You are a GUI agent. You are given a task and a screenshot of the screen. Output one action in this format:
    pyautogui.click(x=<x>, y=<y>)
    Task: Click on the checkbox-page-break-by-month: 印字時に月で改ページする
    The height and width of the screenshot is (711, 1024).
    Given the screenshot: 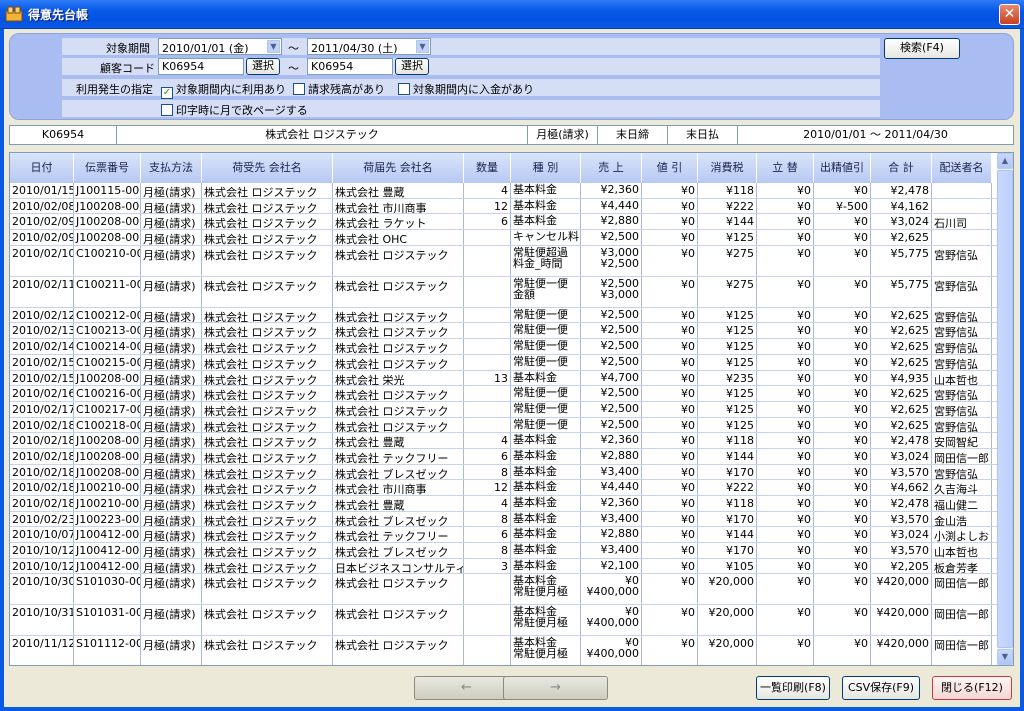 What is the action you would take?
    pyautogui.click(x=234, y=110)
    